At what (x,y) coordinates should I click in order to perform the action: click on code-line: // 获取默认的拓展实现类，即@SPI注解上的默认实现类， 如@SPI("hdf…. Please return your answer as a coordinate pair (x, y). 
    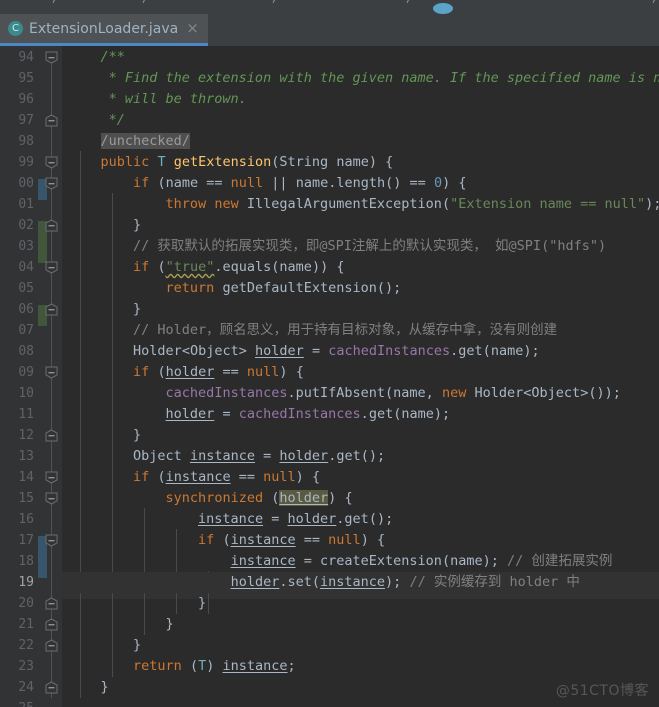
    Looking at the image, I should click on (360, 246).